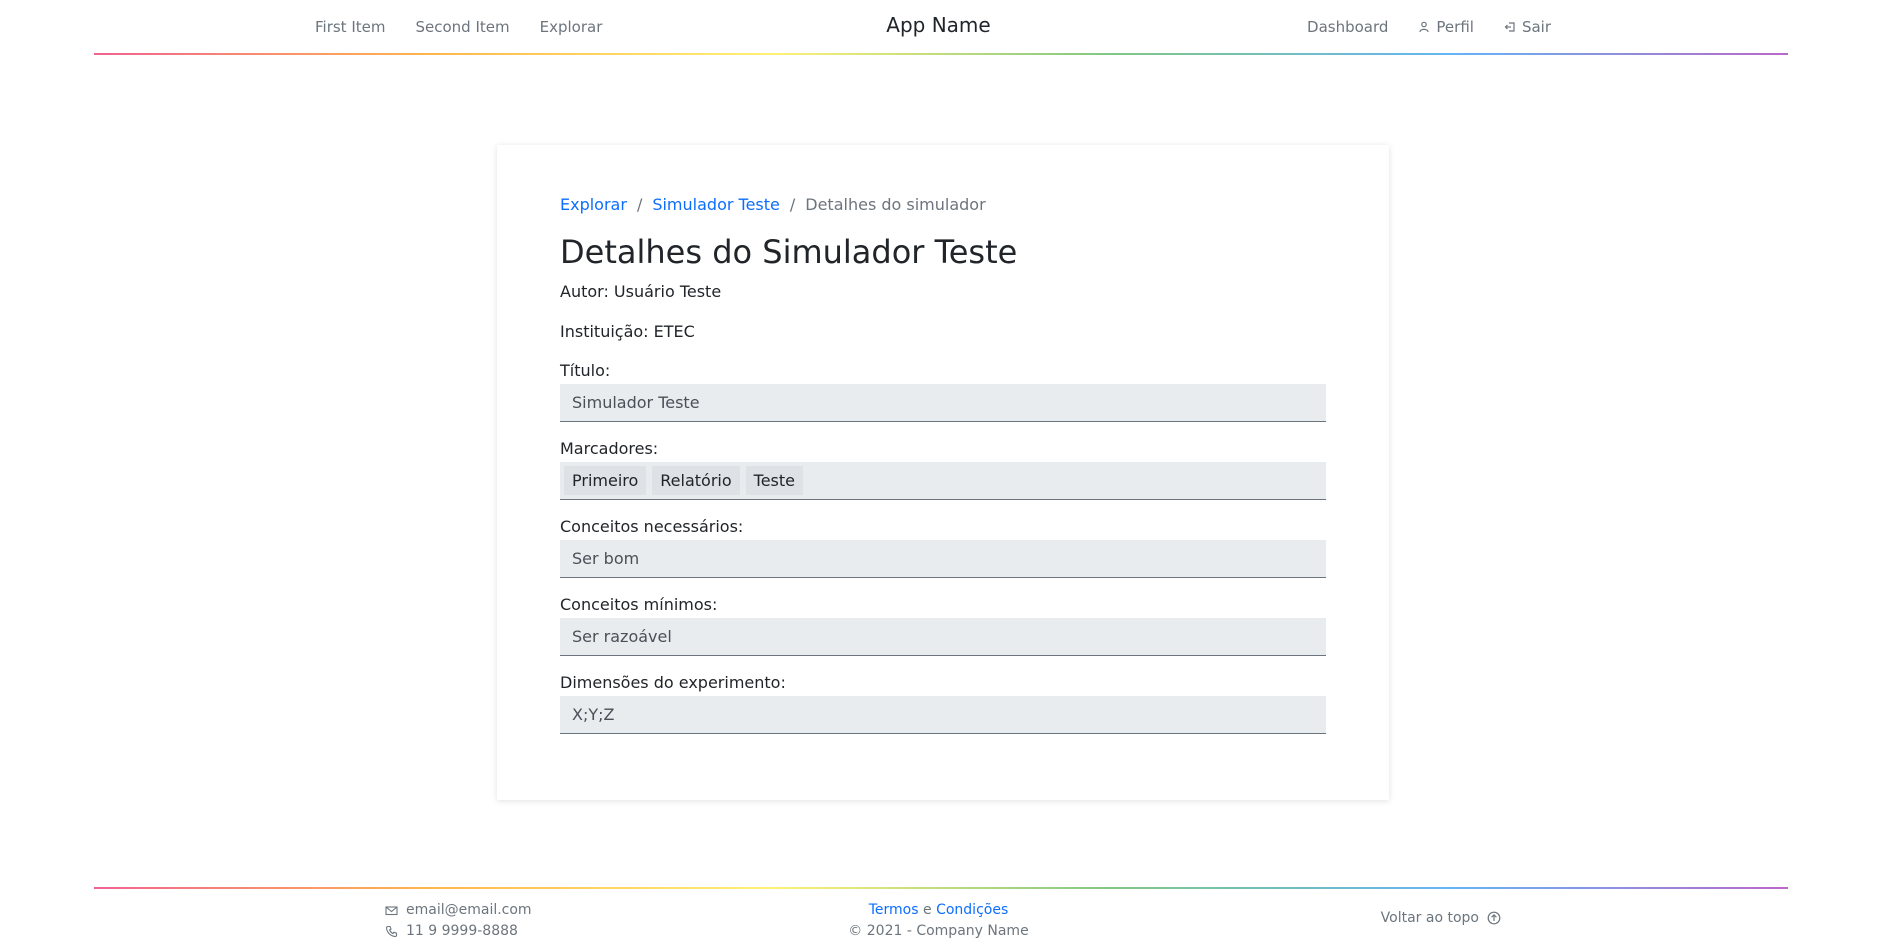 The image size is (1877, 945). I want to click on author-text: Autor: Usuário Teste, so click(641, 291).